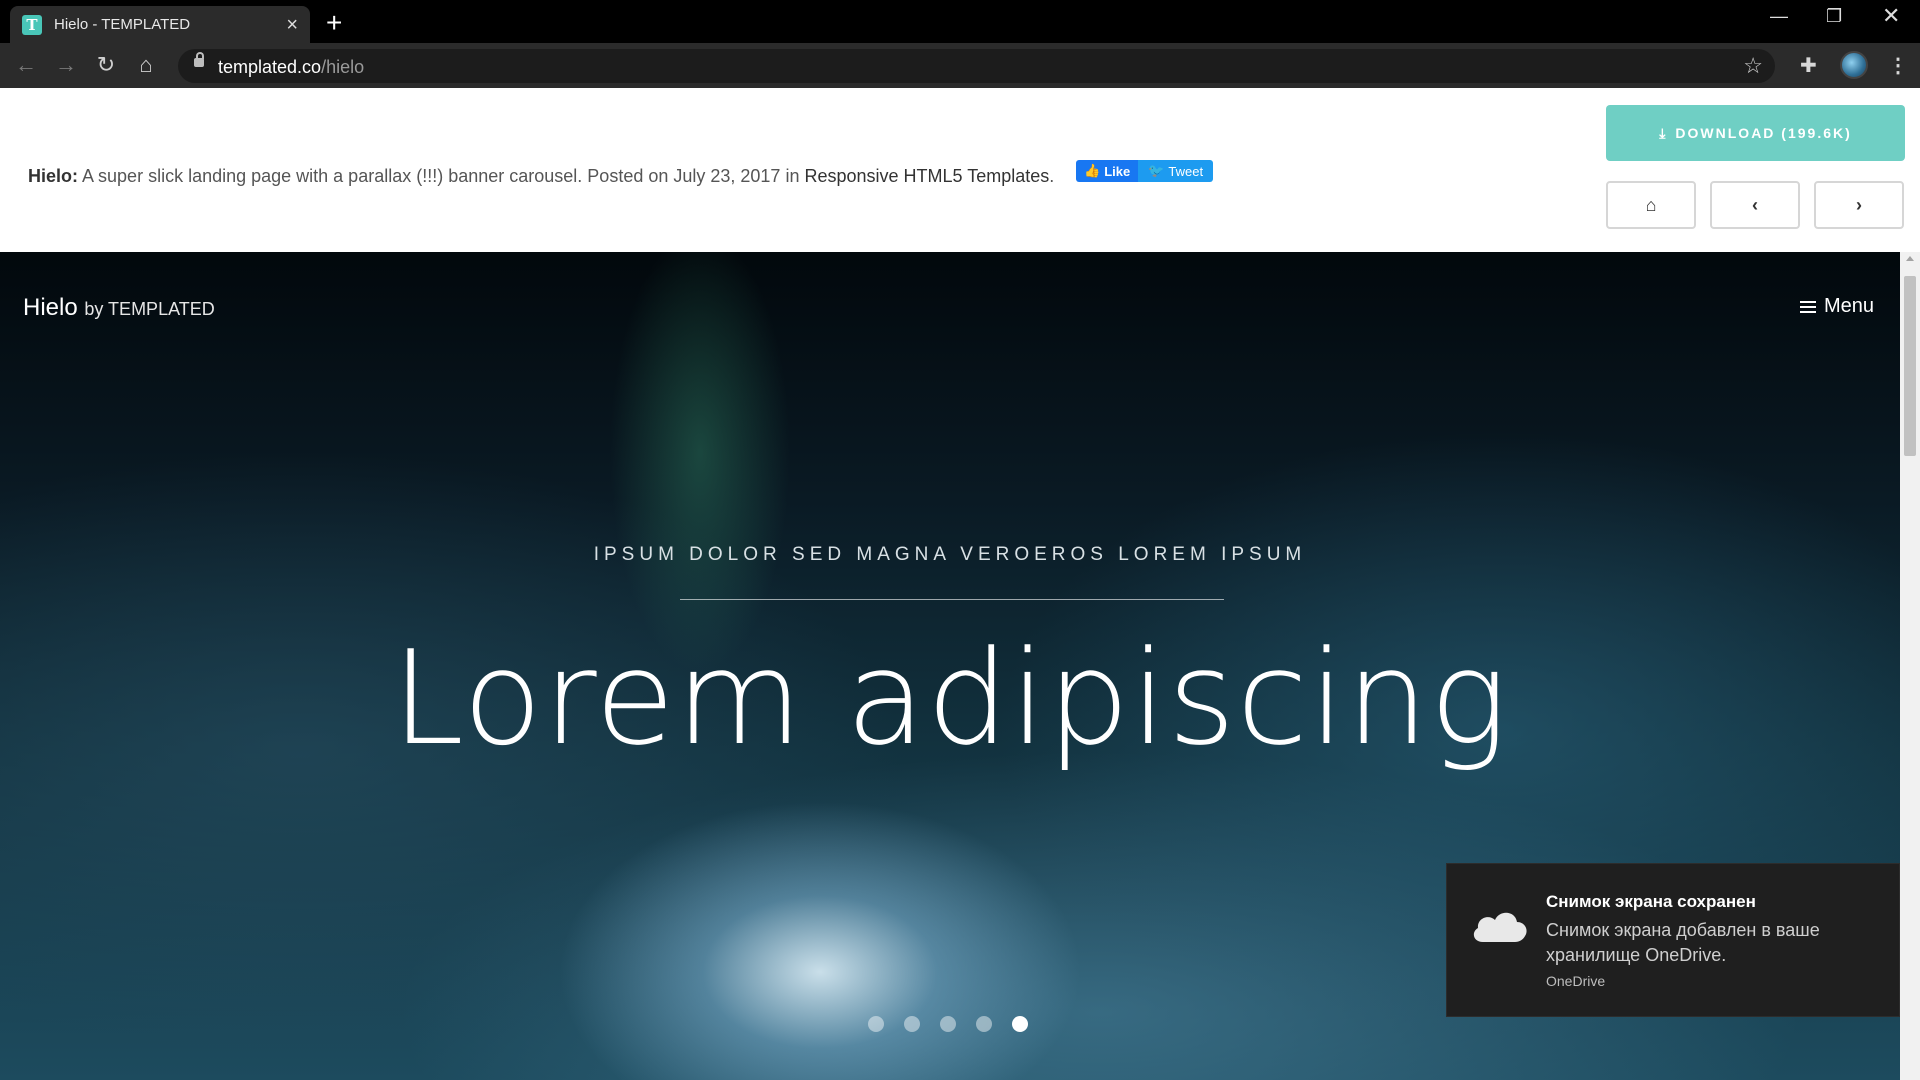 The image size is (1920, 1080). Describe the element at coordinates (334, 23) in the screenshot. I see `new-tab-button: +` at that location.